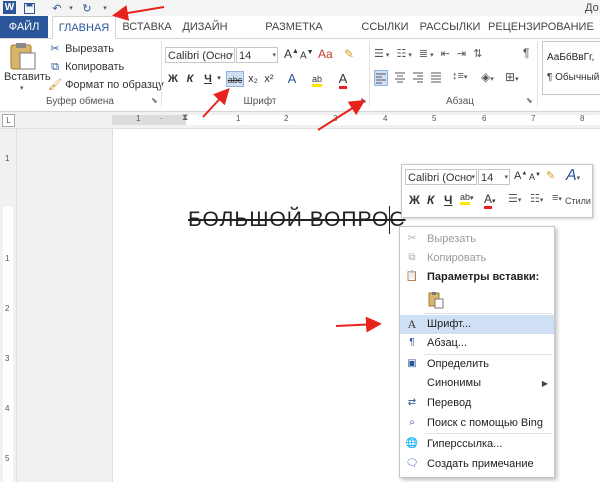  I want to click on arrow-to-strikethrough, so click(216, 103).